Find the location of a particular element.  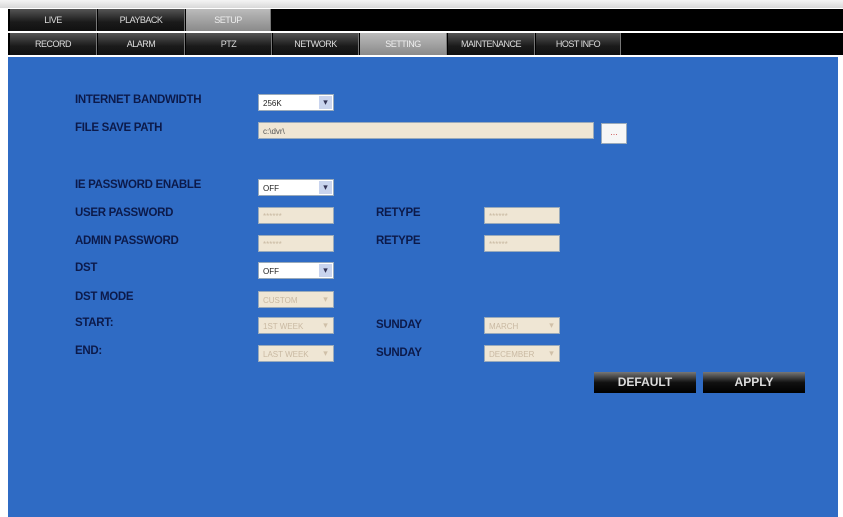

admin-password-input: ****** is located at coordinates (296, 243).